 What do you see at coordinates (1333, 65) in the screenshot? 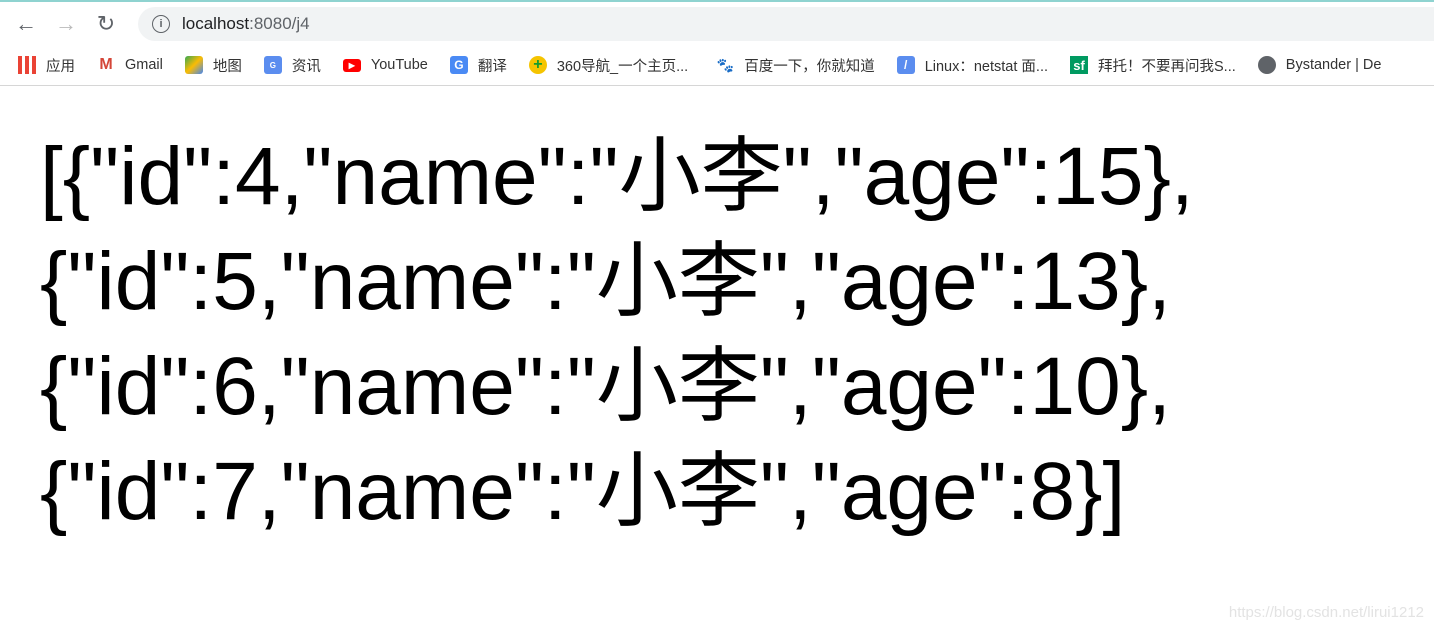
I see `bookmark-label: Bystander | De` at bounding box center [1333, 65].